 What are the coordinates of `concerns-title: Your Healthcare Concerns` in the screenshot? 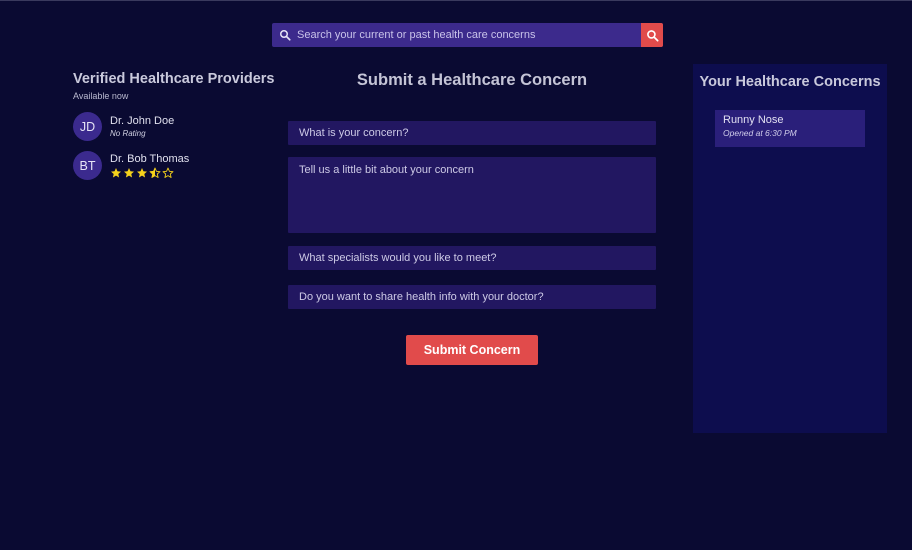 It's located at (790, 82).